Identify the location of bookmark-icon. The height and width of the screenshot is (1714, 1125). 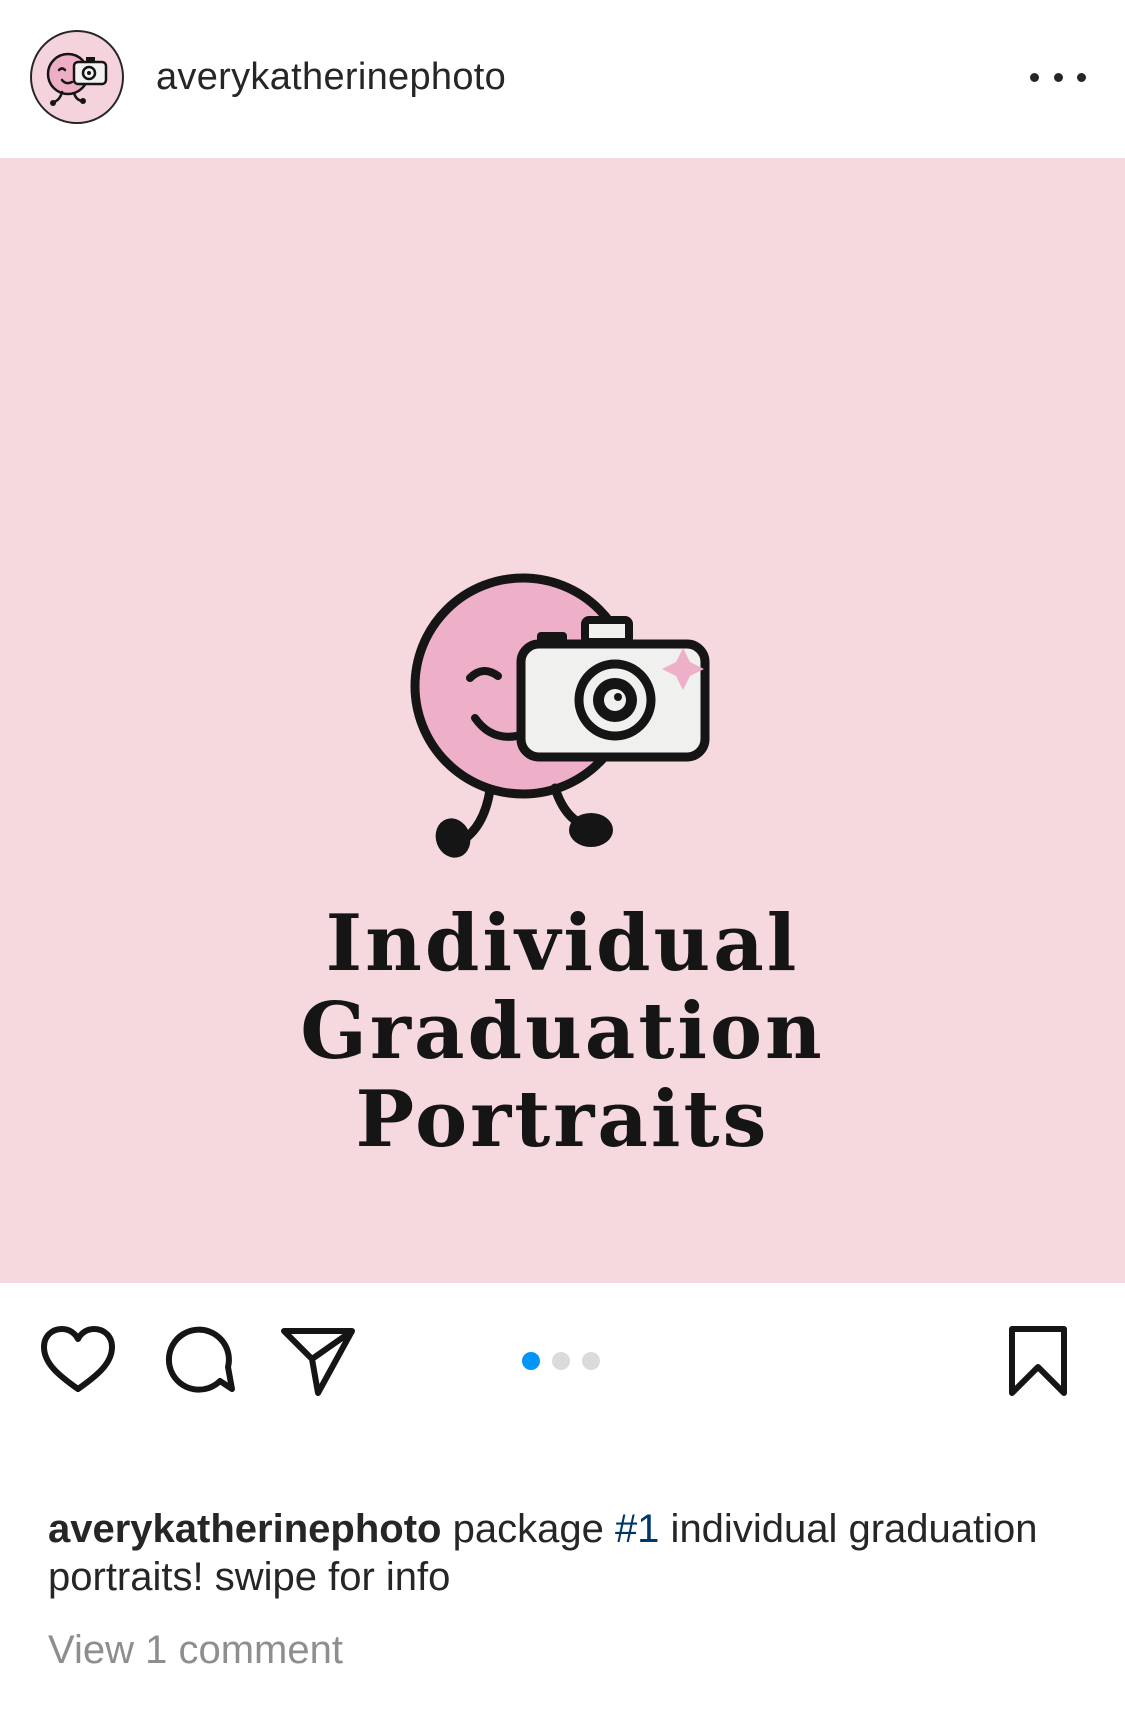
(1038, 1361).